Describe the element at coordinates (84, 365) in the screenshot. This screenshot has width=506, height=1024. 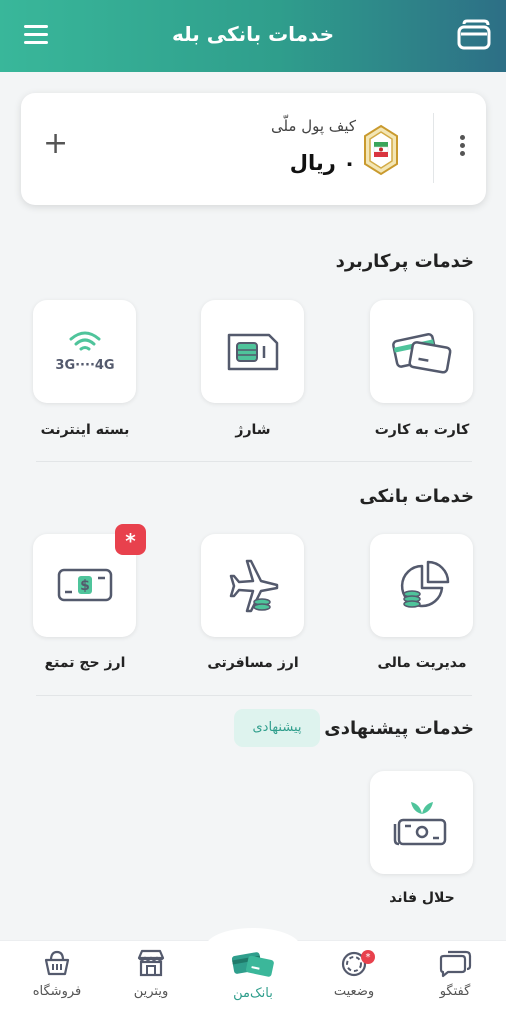
I see `internet-package-icon-text: 3G····4G` at that location.